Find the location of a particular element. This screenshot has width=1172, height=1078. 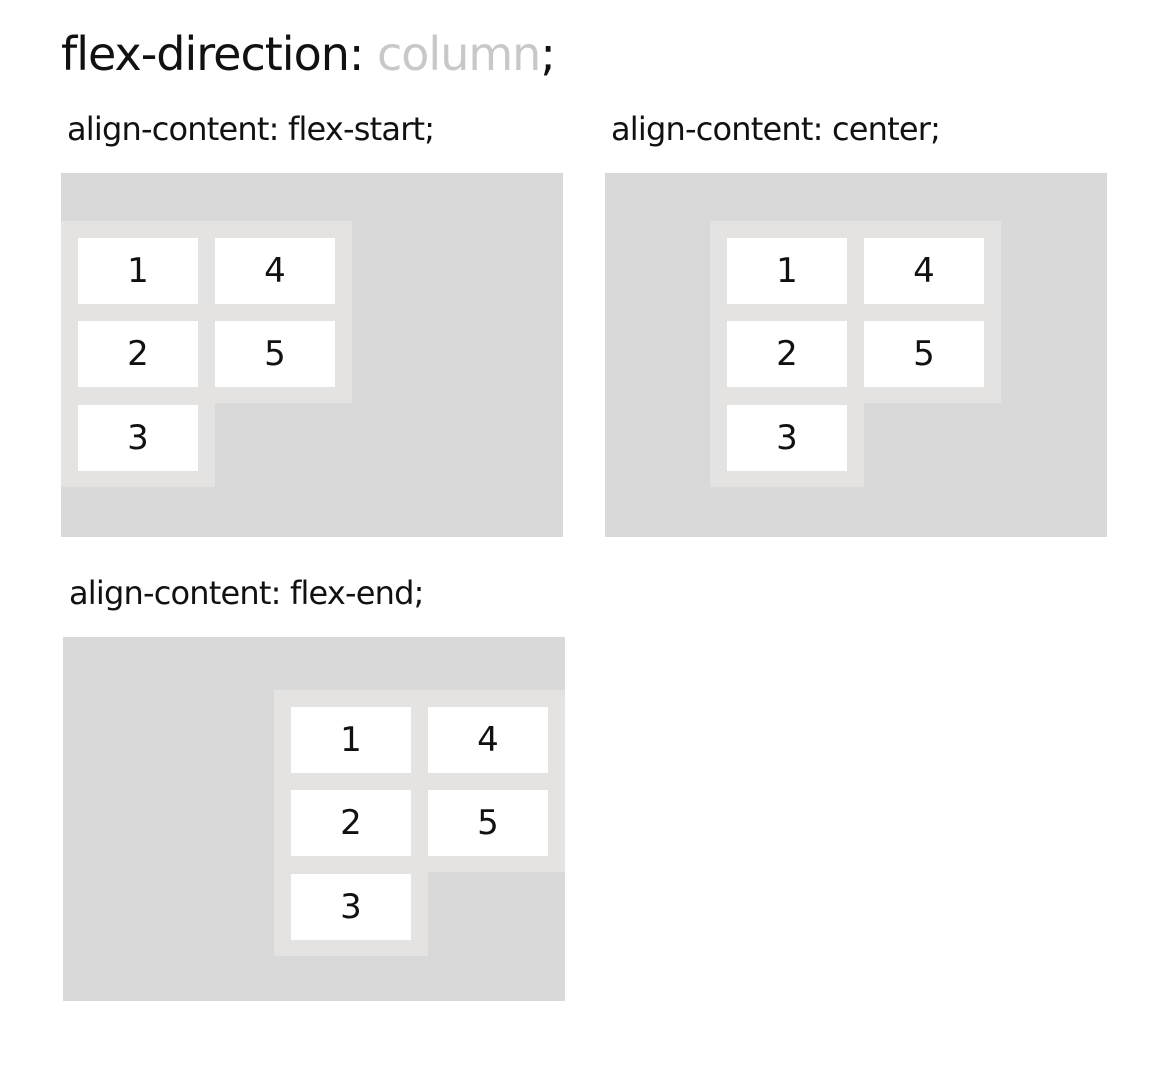

panel-label-flex-start: align-content: flex-start; is located at coordinates (251, 129).